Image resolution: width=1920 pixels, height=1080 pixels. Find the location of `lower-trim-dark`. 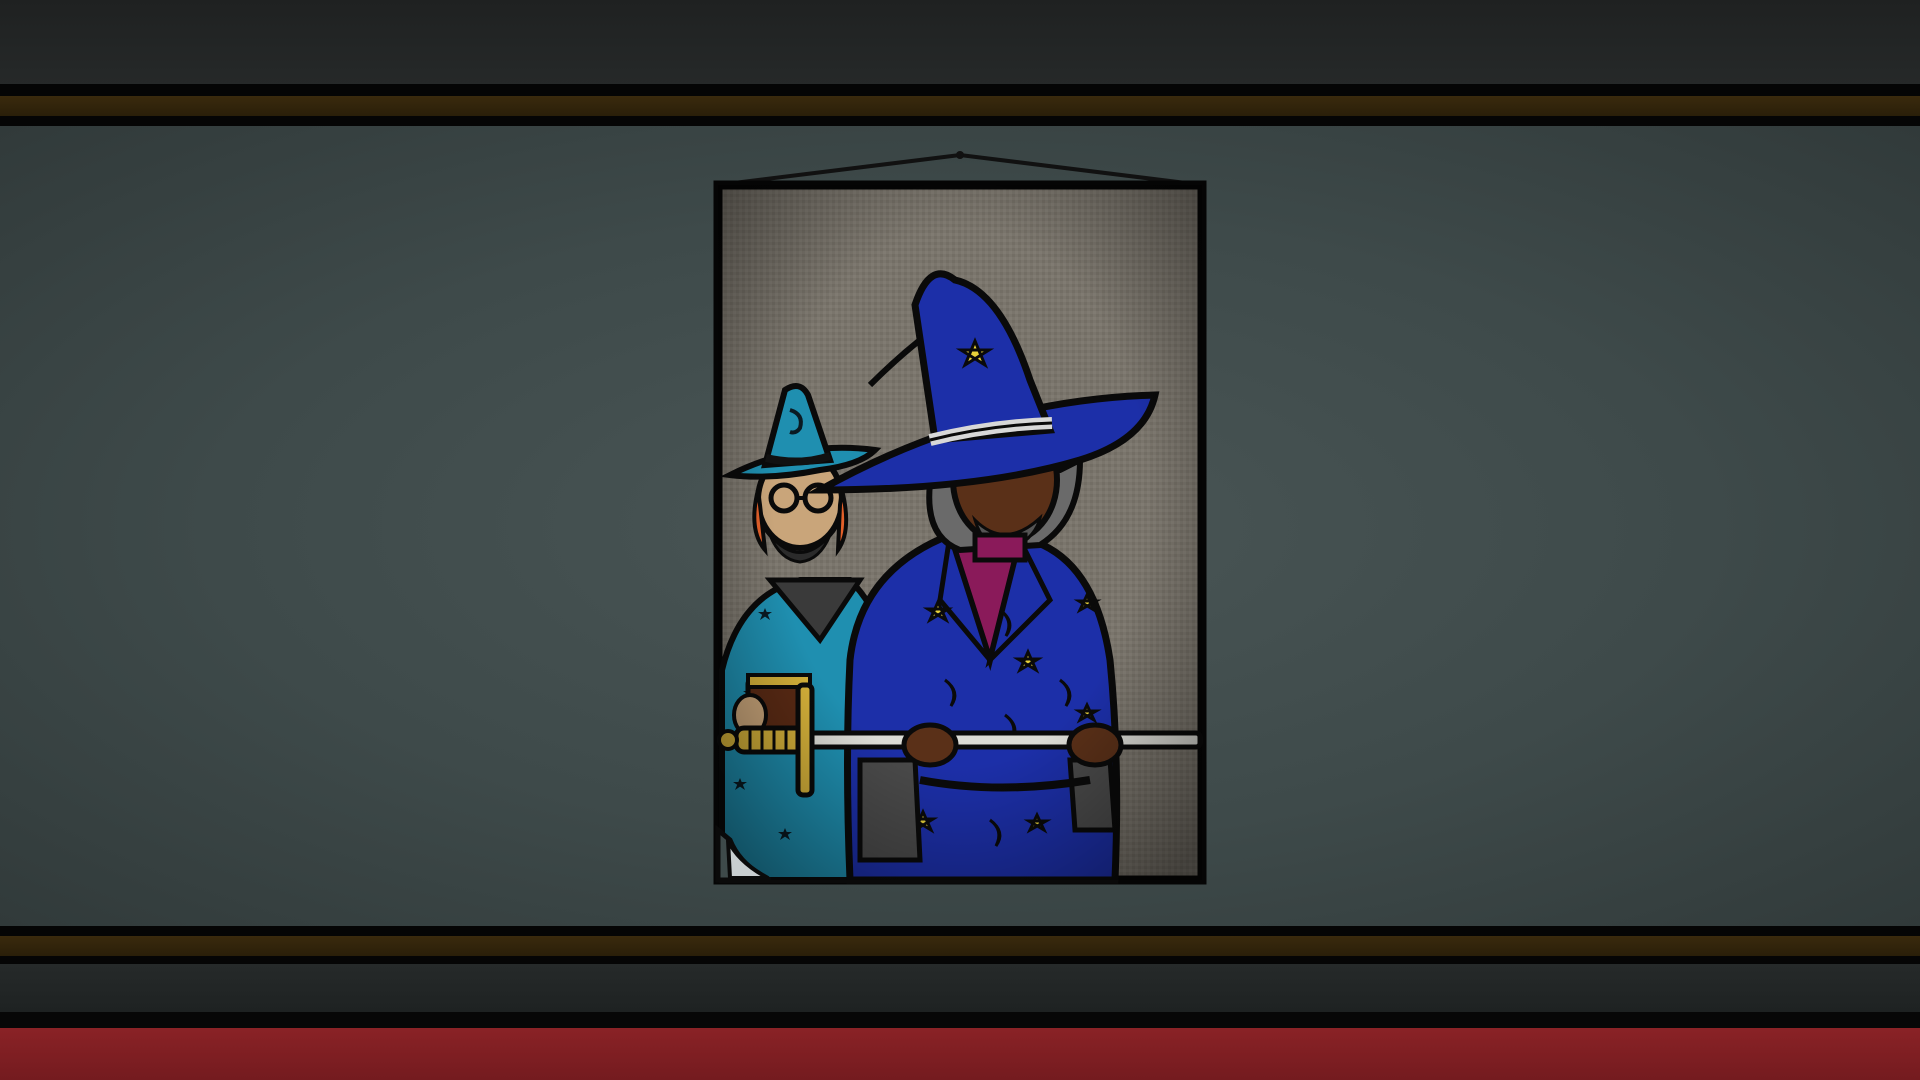

lower-trim-dark is located at coordinates (960, 931).